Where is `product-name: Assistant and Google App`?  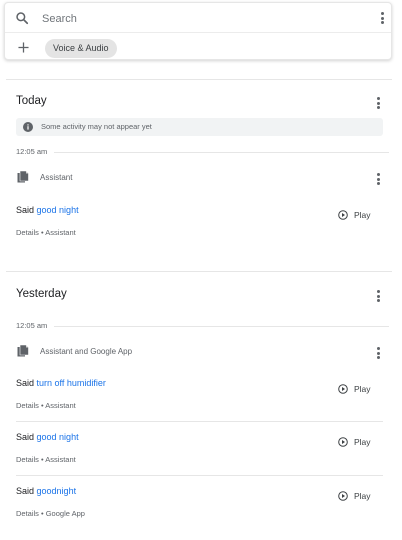 product-name: Assistant and Google App is located at coordinates (86, 351).